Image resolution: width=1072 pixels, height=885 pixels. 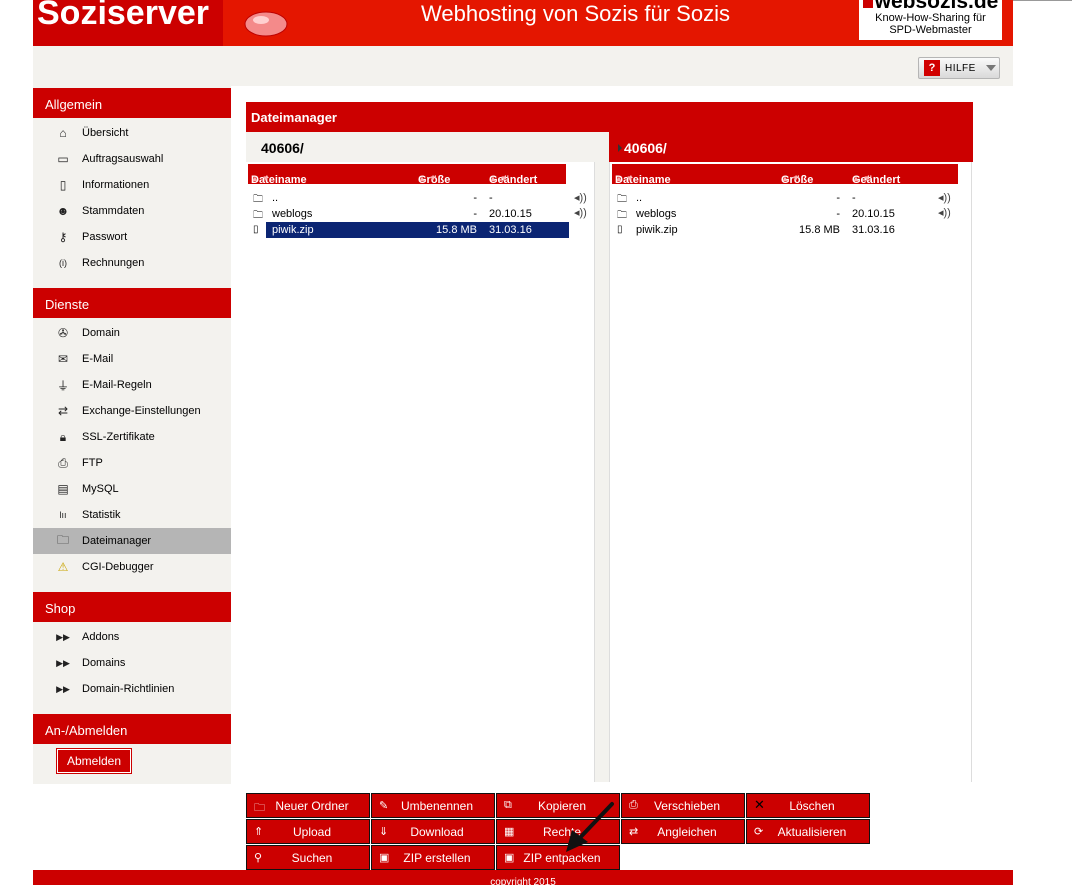 What do you see at coordinates (590, 827) in the screenshot?
I see `annotation-arrow-icon` at bounding box center [590, 827].